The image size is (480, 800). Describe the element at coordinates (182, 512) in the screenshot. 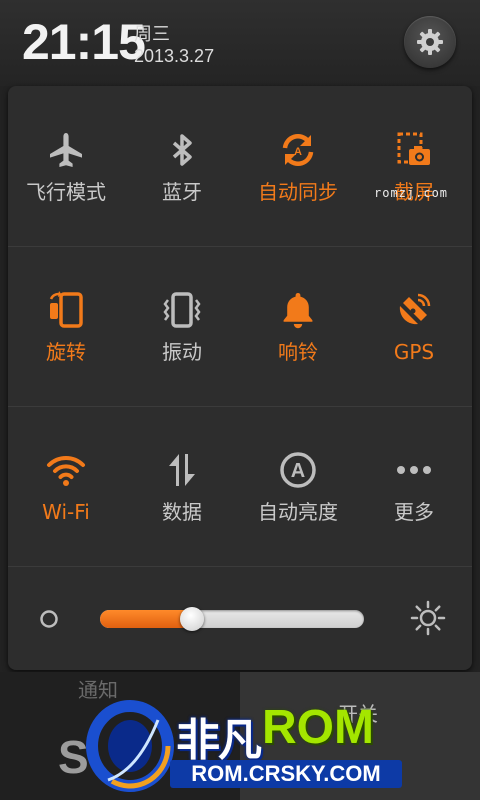

I see `toggle-label: 数据` at that location.